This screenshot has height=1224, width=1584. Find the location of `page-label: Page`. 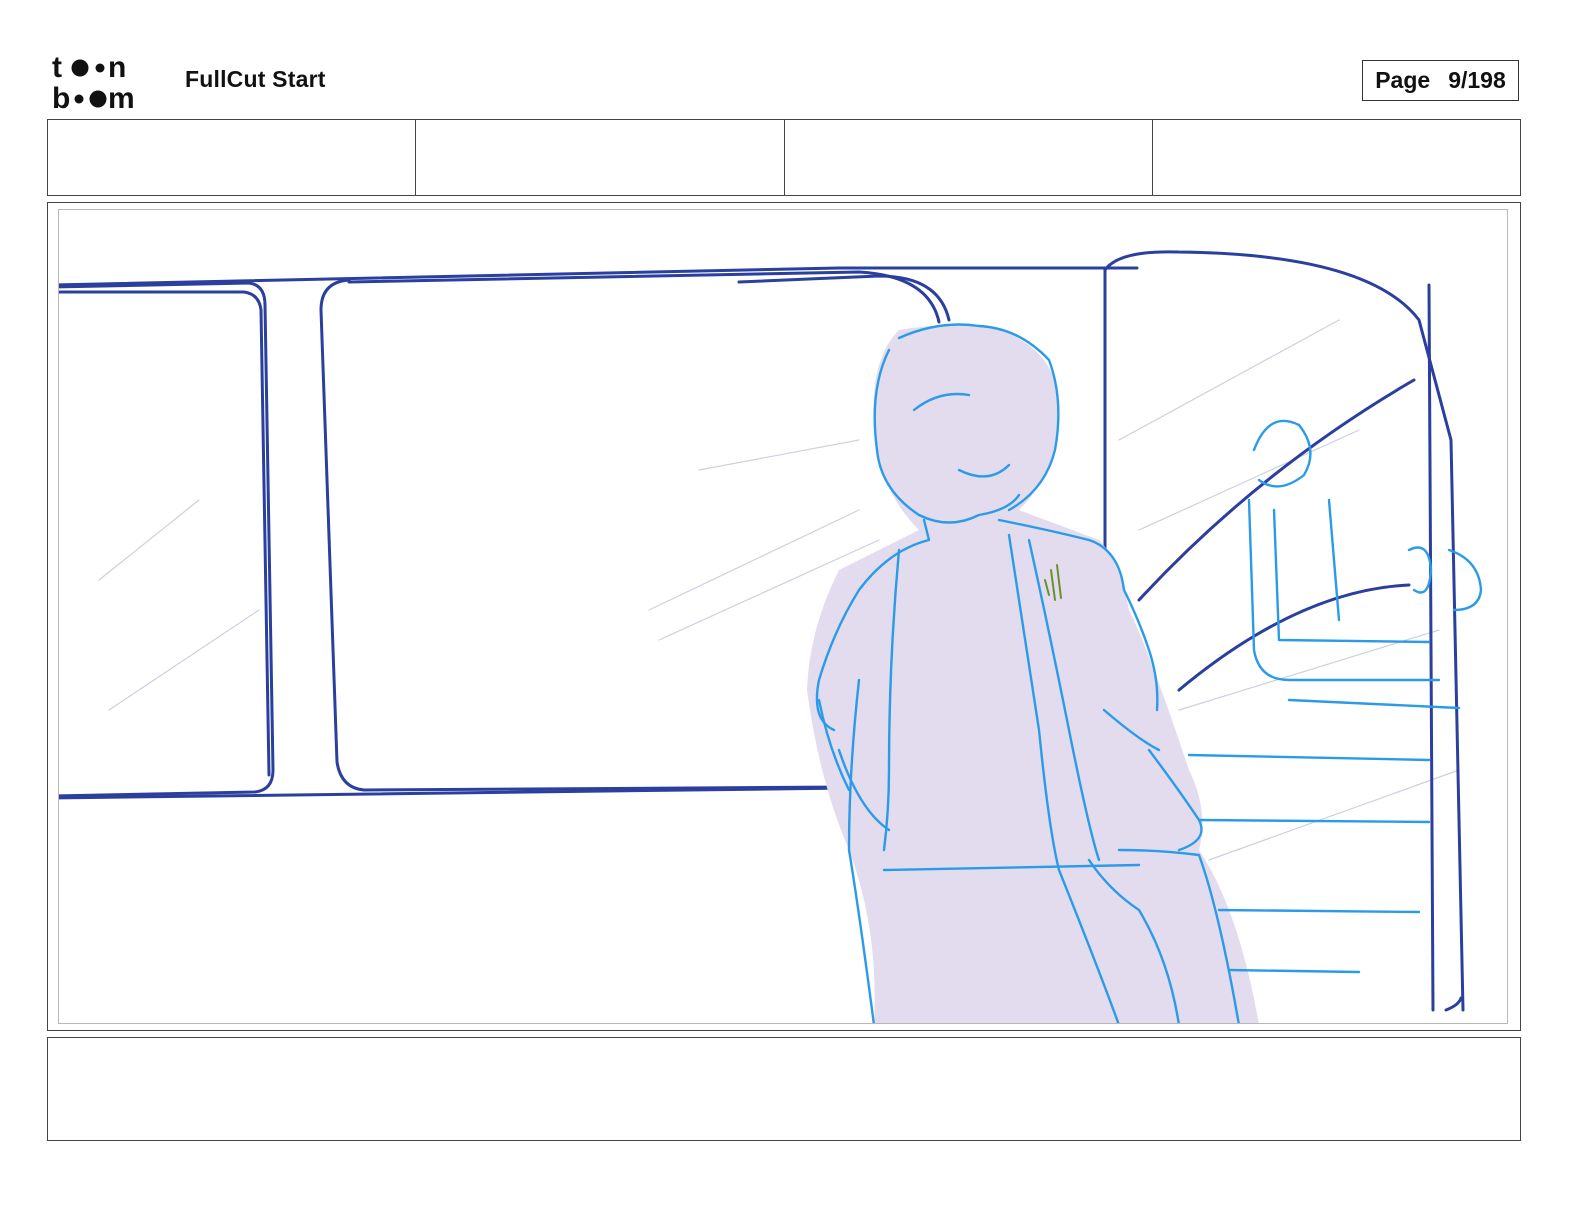

page-label: Page is located at coordinates (1403, 80).